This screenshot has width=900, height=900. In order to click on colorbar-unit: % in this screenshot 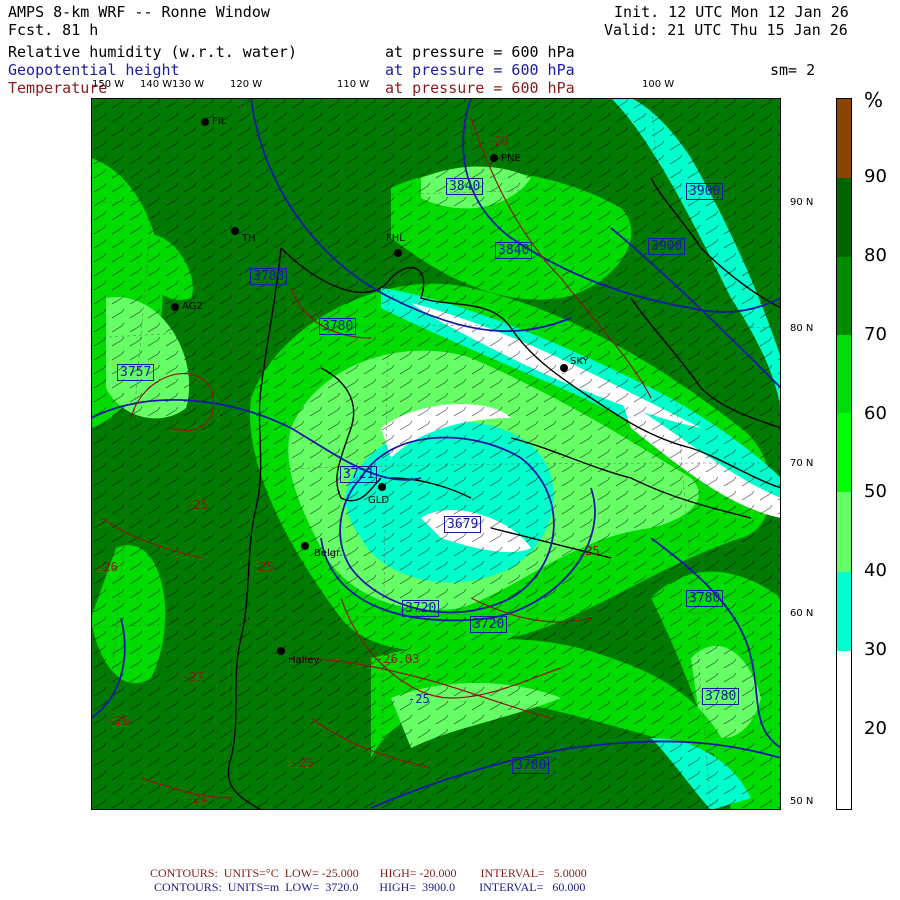, I will do `click(874, 100)`.